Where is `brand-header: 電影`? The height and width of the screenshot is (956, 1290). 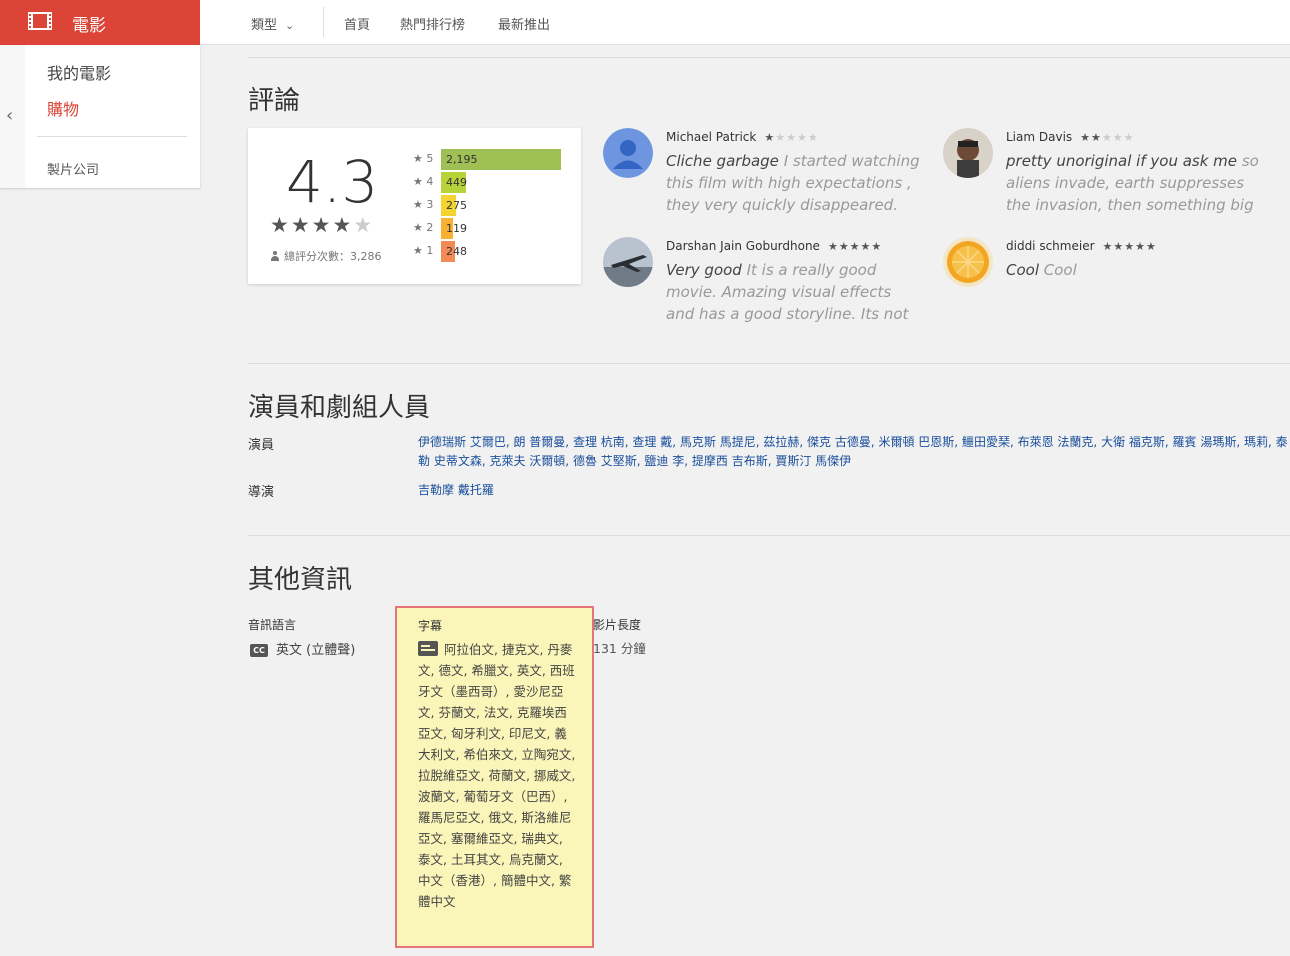
brand-header: 電影 is located at coordinates (100, 22).